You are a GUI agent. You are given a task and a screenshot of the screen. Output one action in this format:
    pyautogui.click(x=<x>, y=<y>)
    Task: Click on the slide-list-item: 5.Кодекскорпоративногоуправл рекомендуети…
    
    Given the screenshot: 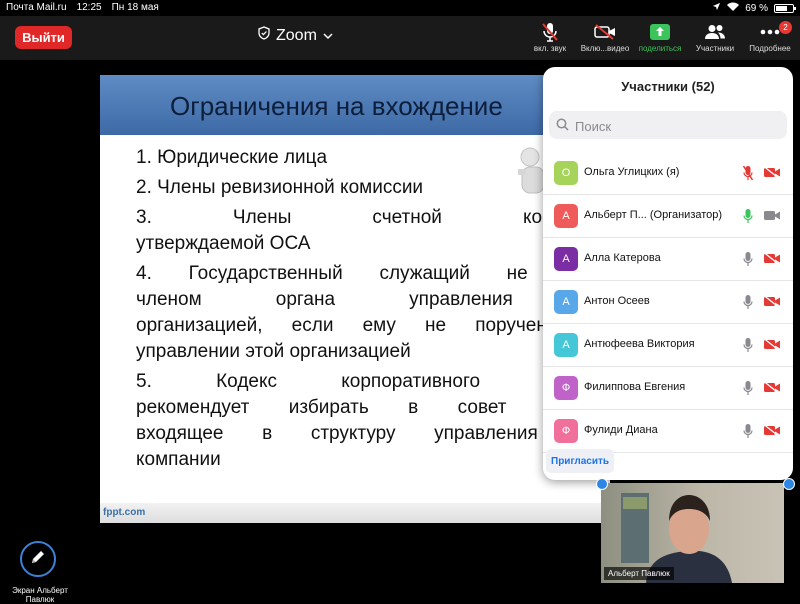 What is the action you would take?
    pyautogui.click(x=371, y=421)
    